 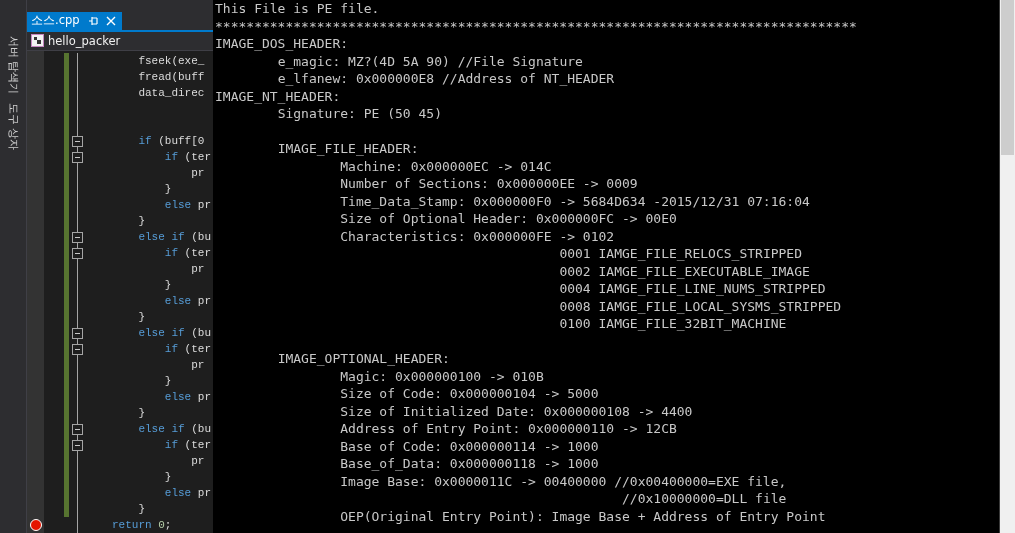 What do you see at coordinates (348, 148) in the screenshot?
I see `console-text: IMAGE_FILE_HEADER:` at bounding box center [348, 148].